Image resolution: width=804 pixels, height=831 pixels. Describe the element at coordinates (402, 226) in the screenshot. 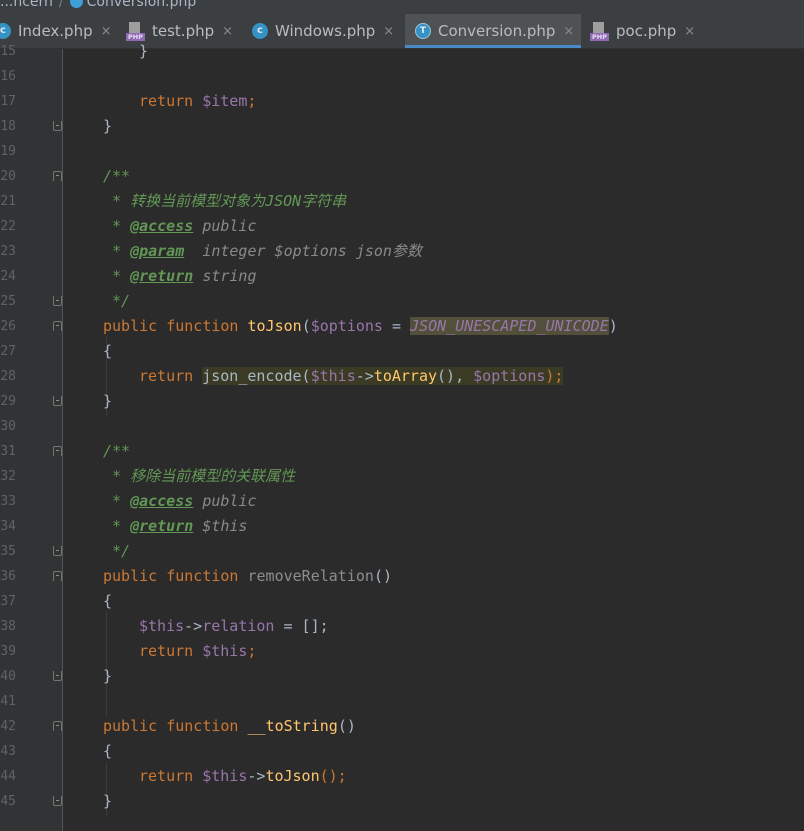

I see `code-line: 22 * @access public` at that location.